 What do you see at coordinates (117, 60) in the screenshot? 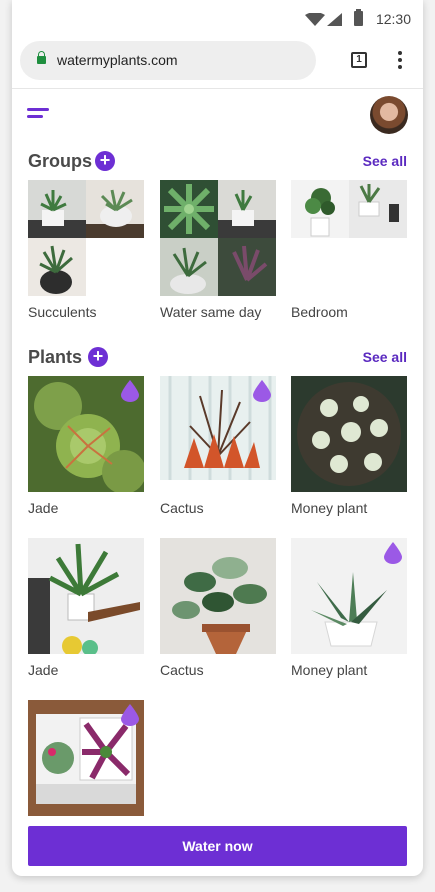
I see `url-text: watermyplants.com` at bounding box center [117, 60].